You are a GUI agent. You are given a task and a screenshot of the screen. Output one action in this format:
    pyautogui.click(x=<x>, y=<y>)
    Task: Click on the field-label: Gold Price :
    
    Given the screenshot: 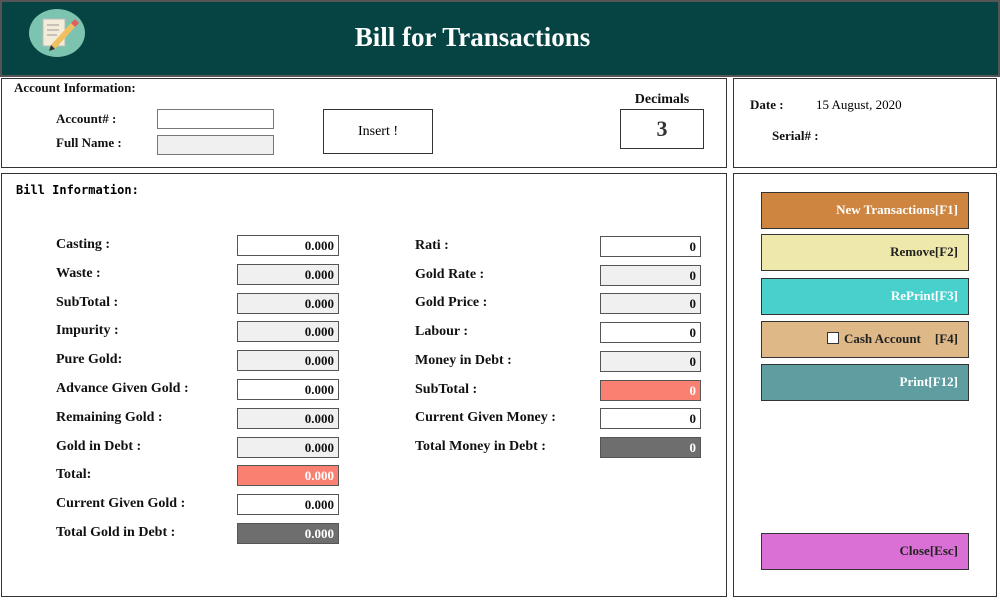 What is the action you would take?
    pyautogui.click(x=451, y=303)
    